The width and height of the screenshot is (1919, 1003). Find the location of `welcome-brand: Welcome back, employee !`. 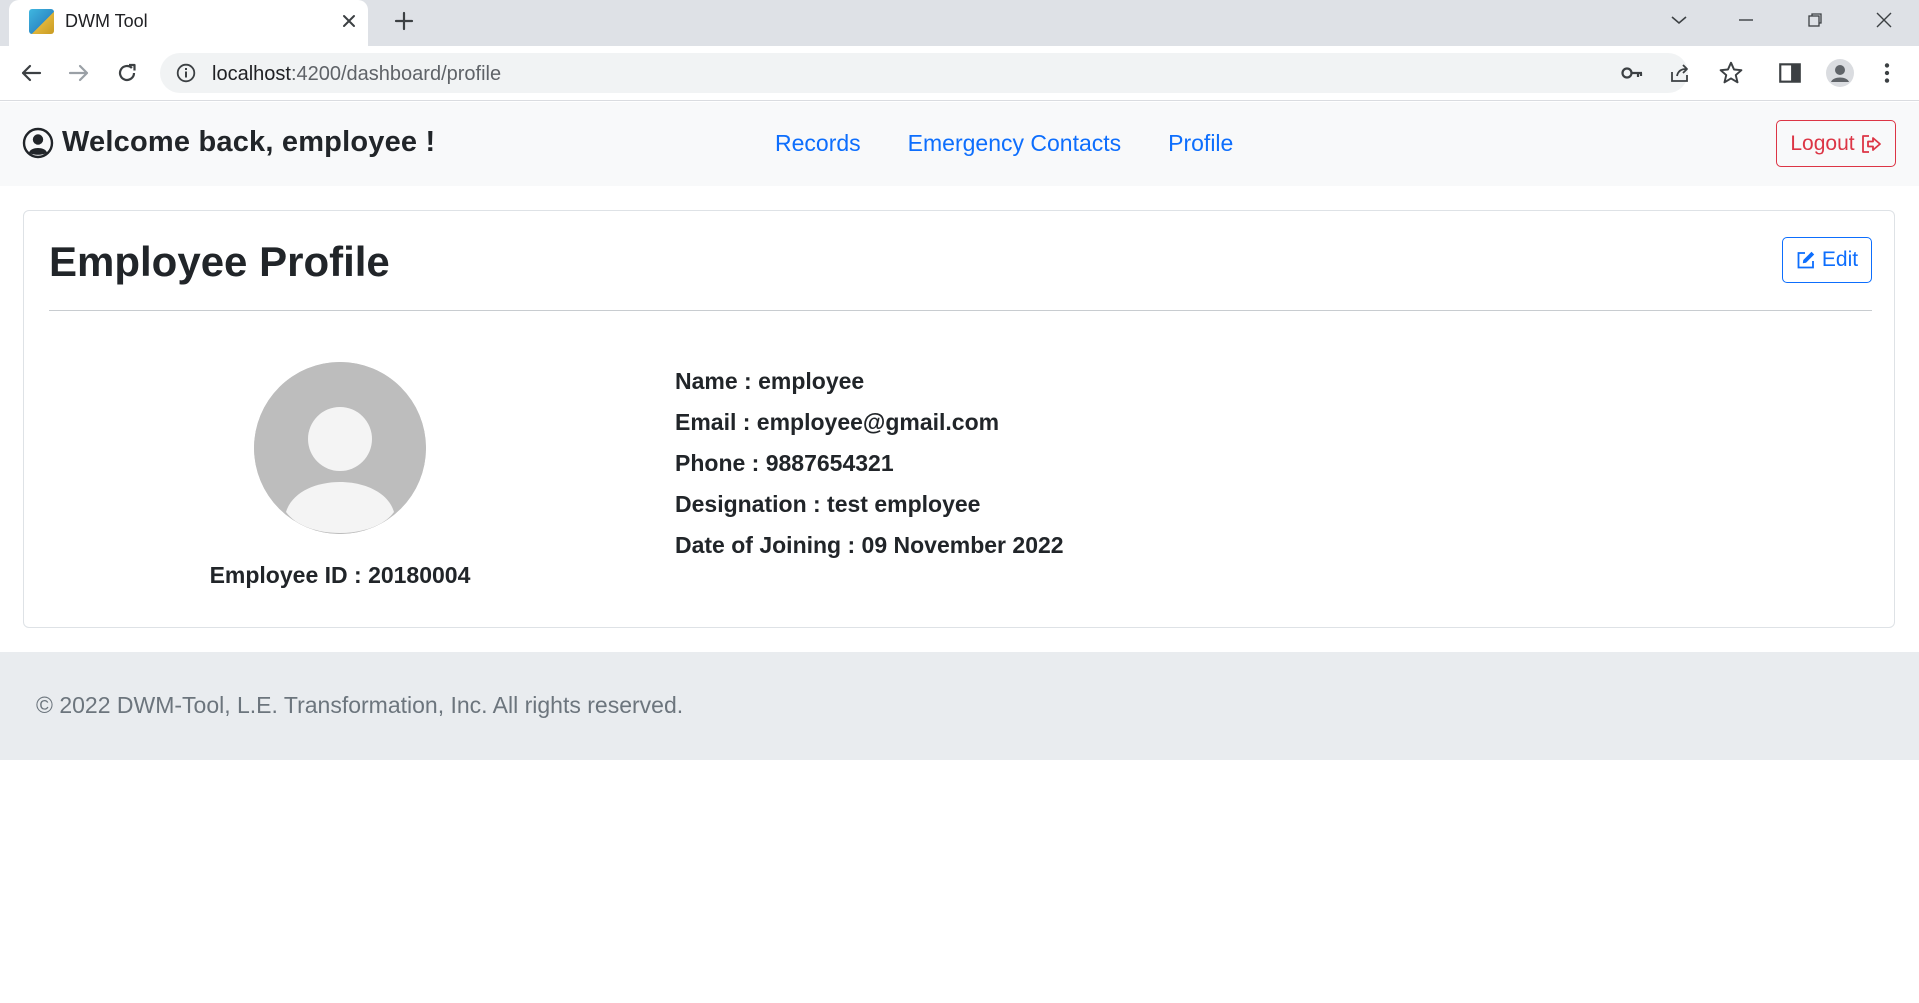

welcome-brand: Welcome back, employee ! is located at coordinates (228, 142).